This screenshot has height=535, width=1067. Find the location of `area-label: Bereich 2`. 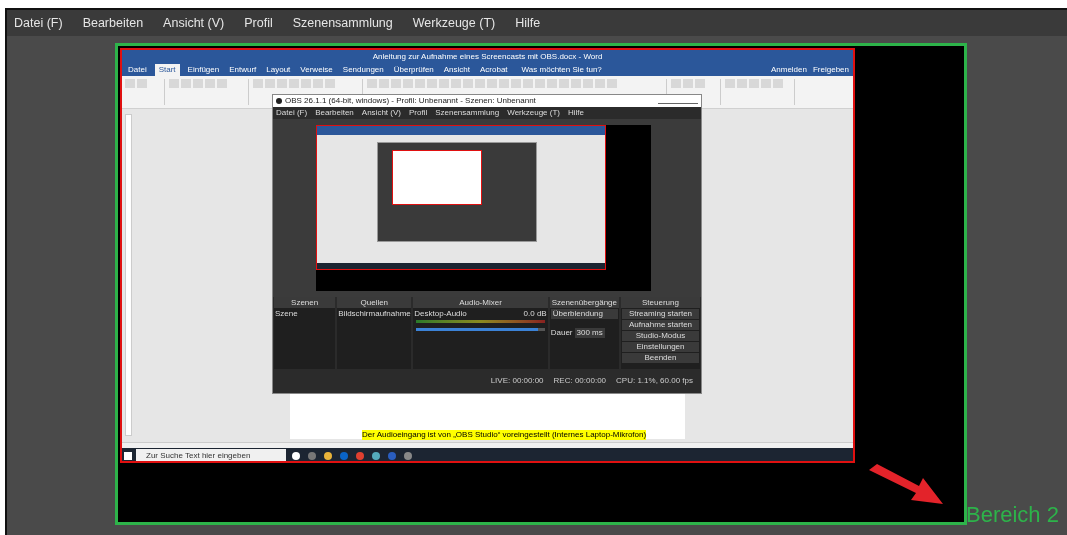

area-label: Bereich 2 is located at coordinates (1012, 515).